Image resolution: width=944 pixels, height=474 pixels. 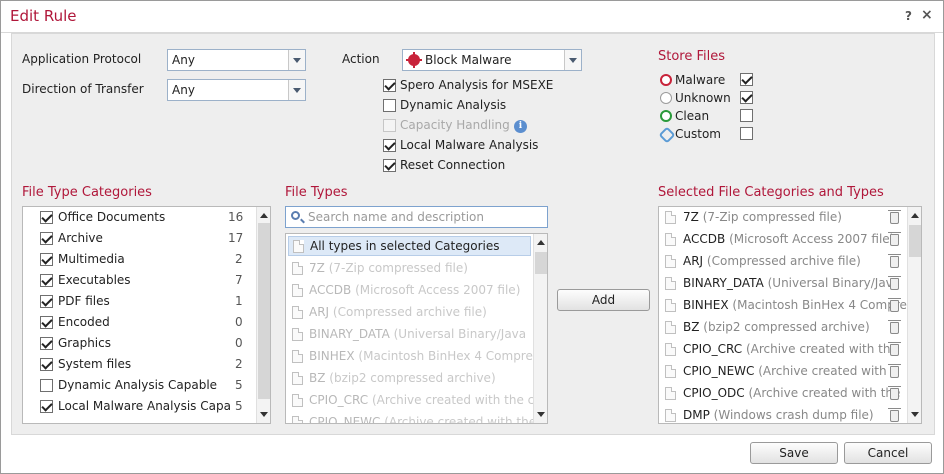 I want to click on selected-name: ARJ, so click(x=693, y=261).